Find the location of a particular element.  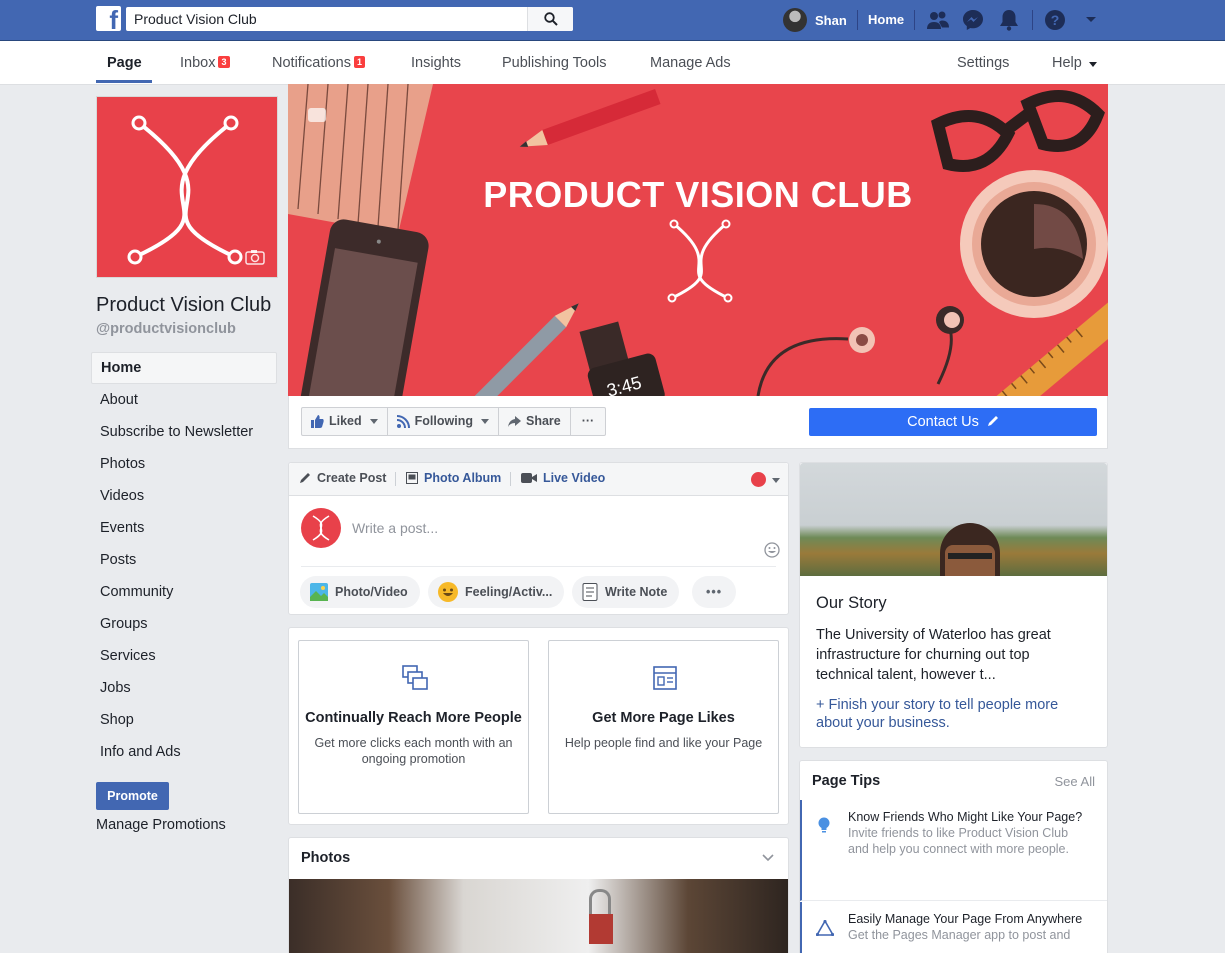

sidebar-item-videos: Videos is located at coordinates (184, 496).